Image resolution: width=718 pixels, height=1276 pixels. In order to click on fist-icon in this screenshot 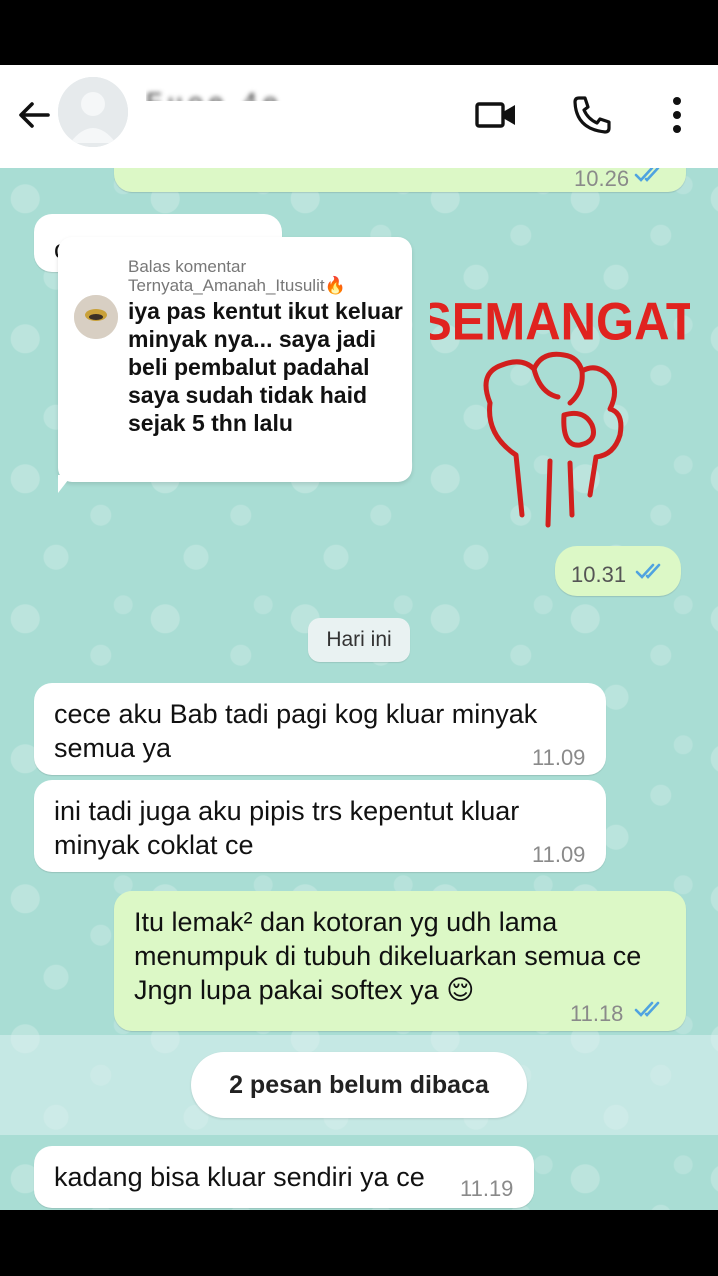, I will do `click(553, 439)`.